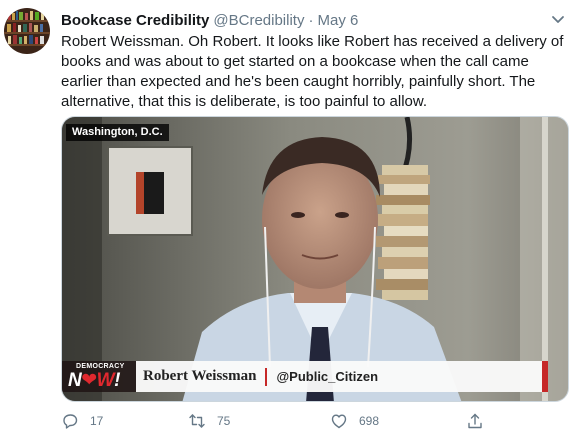 This screenshot has height=437, width=575. Describe the element at coordinates (266, 376) in the screenshot. I see `name-plate-divider` at that location.